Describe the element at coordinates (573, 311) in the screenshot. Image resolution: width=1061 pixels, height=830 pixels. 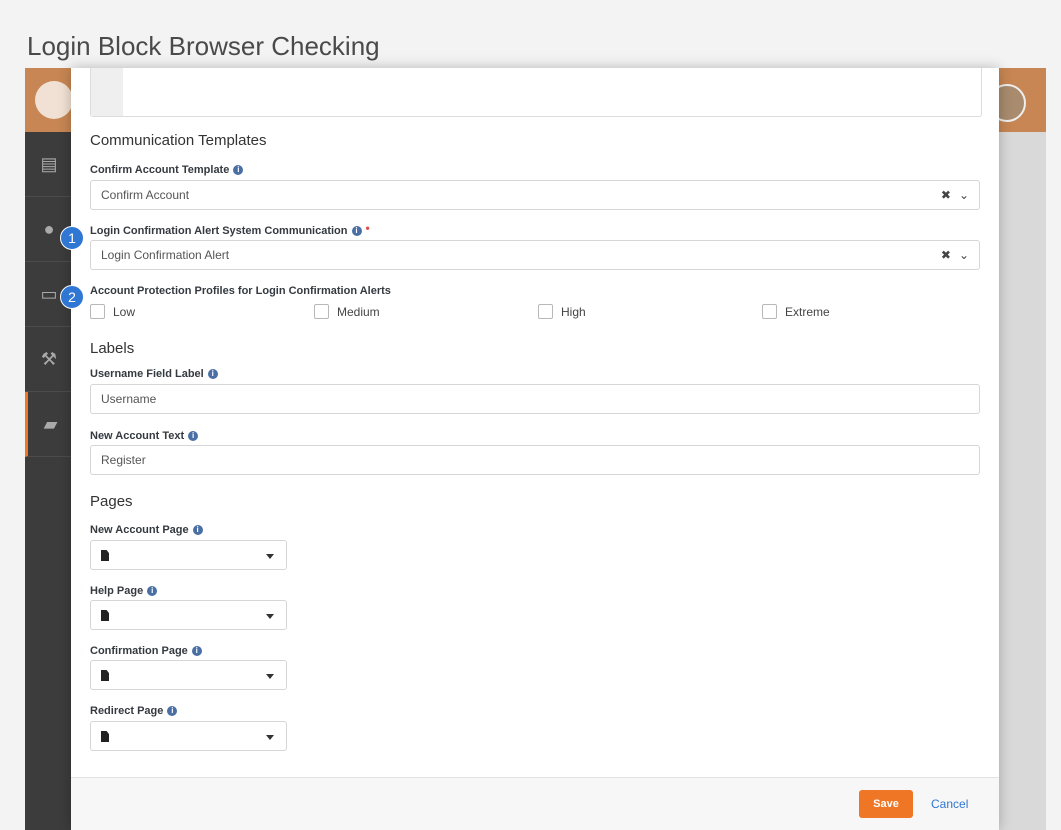
I see `checkbox-label: High` at that location.